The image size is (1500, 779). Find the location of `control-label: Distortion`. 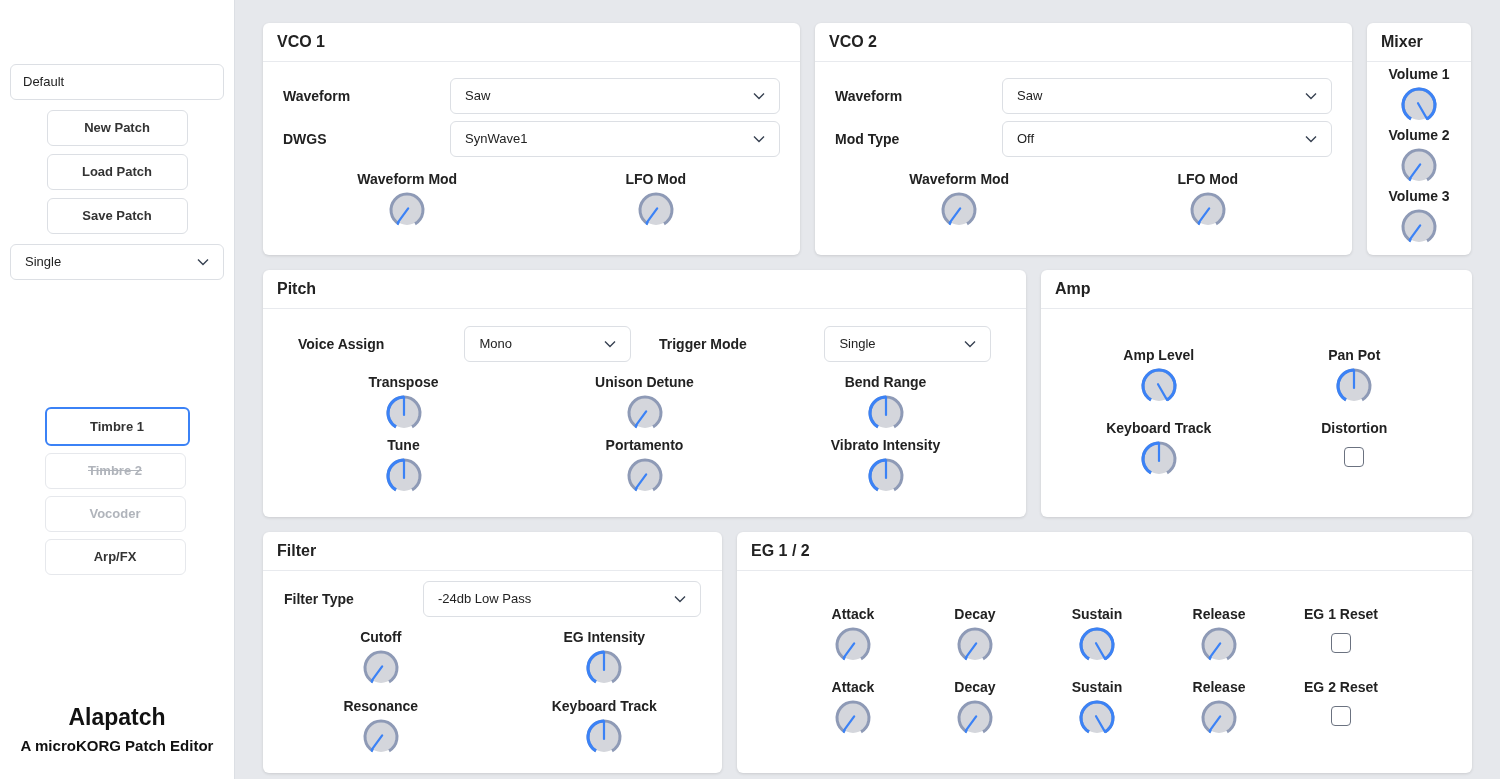

control-label: Distortion is located at coordinates (1354, 428).